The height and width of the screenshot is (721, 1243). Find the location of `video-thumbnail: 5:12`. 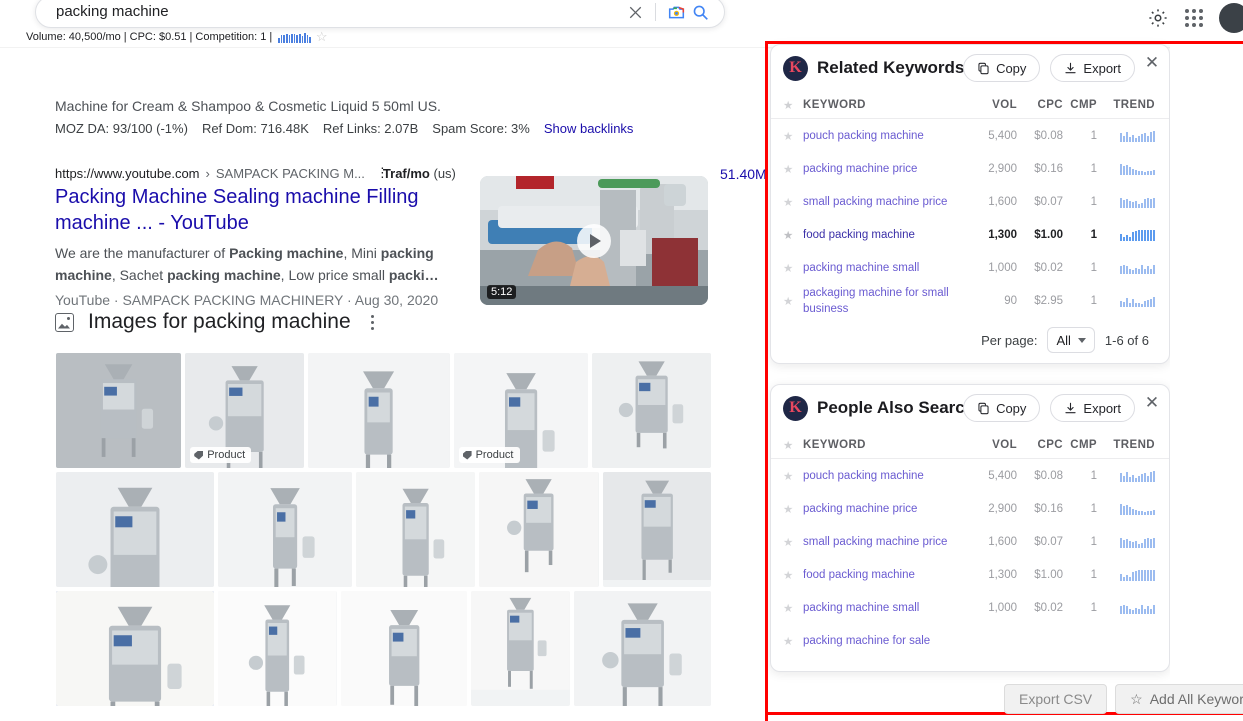

video-thumbnail: 5:12 is located at coordinates (594, 240).